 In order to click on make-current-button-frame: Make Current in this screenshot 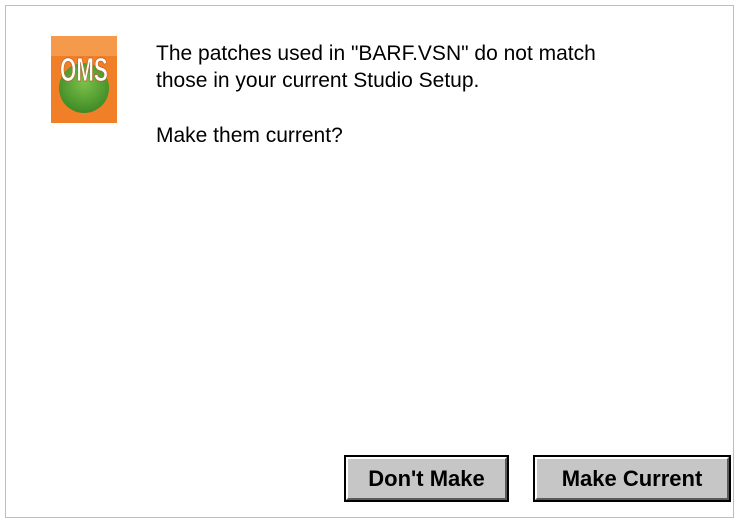, I will do `click(632, 478)`.